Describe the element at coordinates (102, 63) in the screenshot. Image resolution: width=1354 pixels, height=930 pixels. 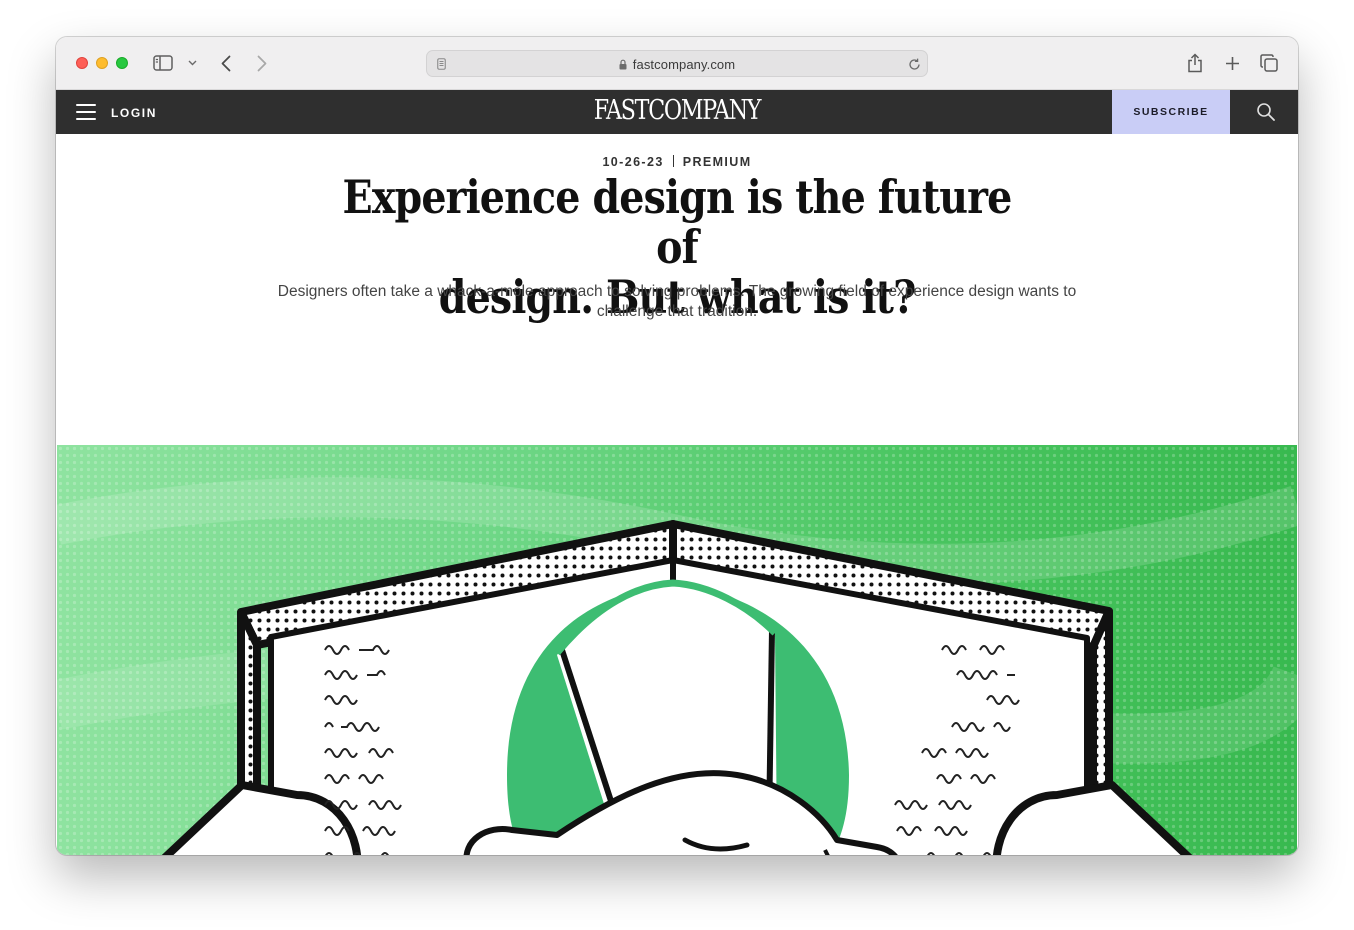
I see `minimize-window-button` at that location.